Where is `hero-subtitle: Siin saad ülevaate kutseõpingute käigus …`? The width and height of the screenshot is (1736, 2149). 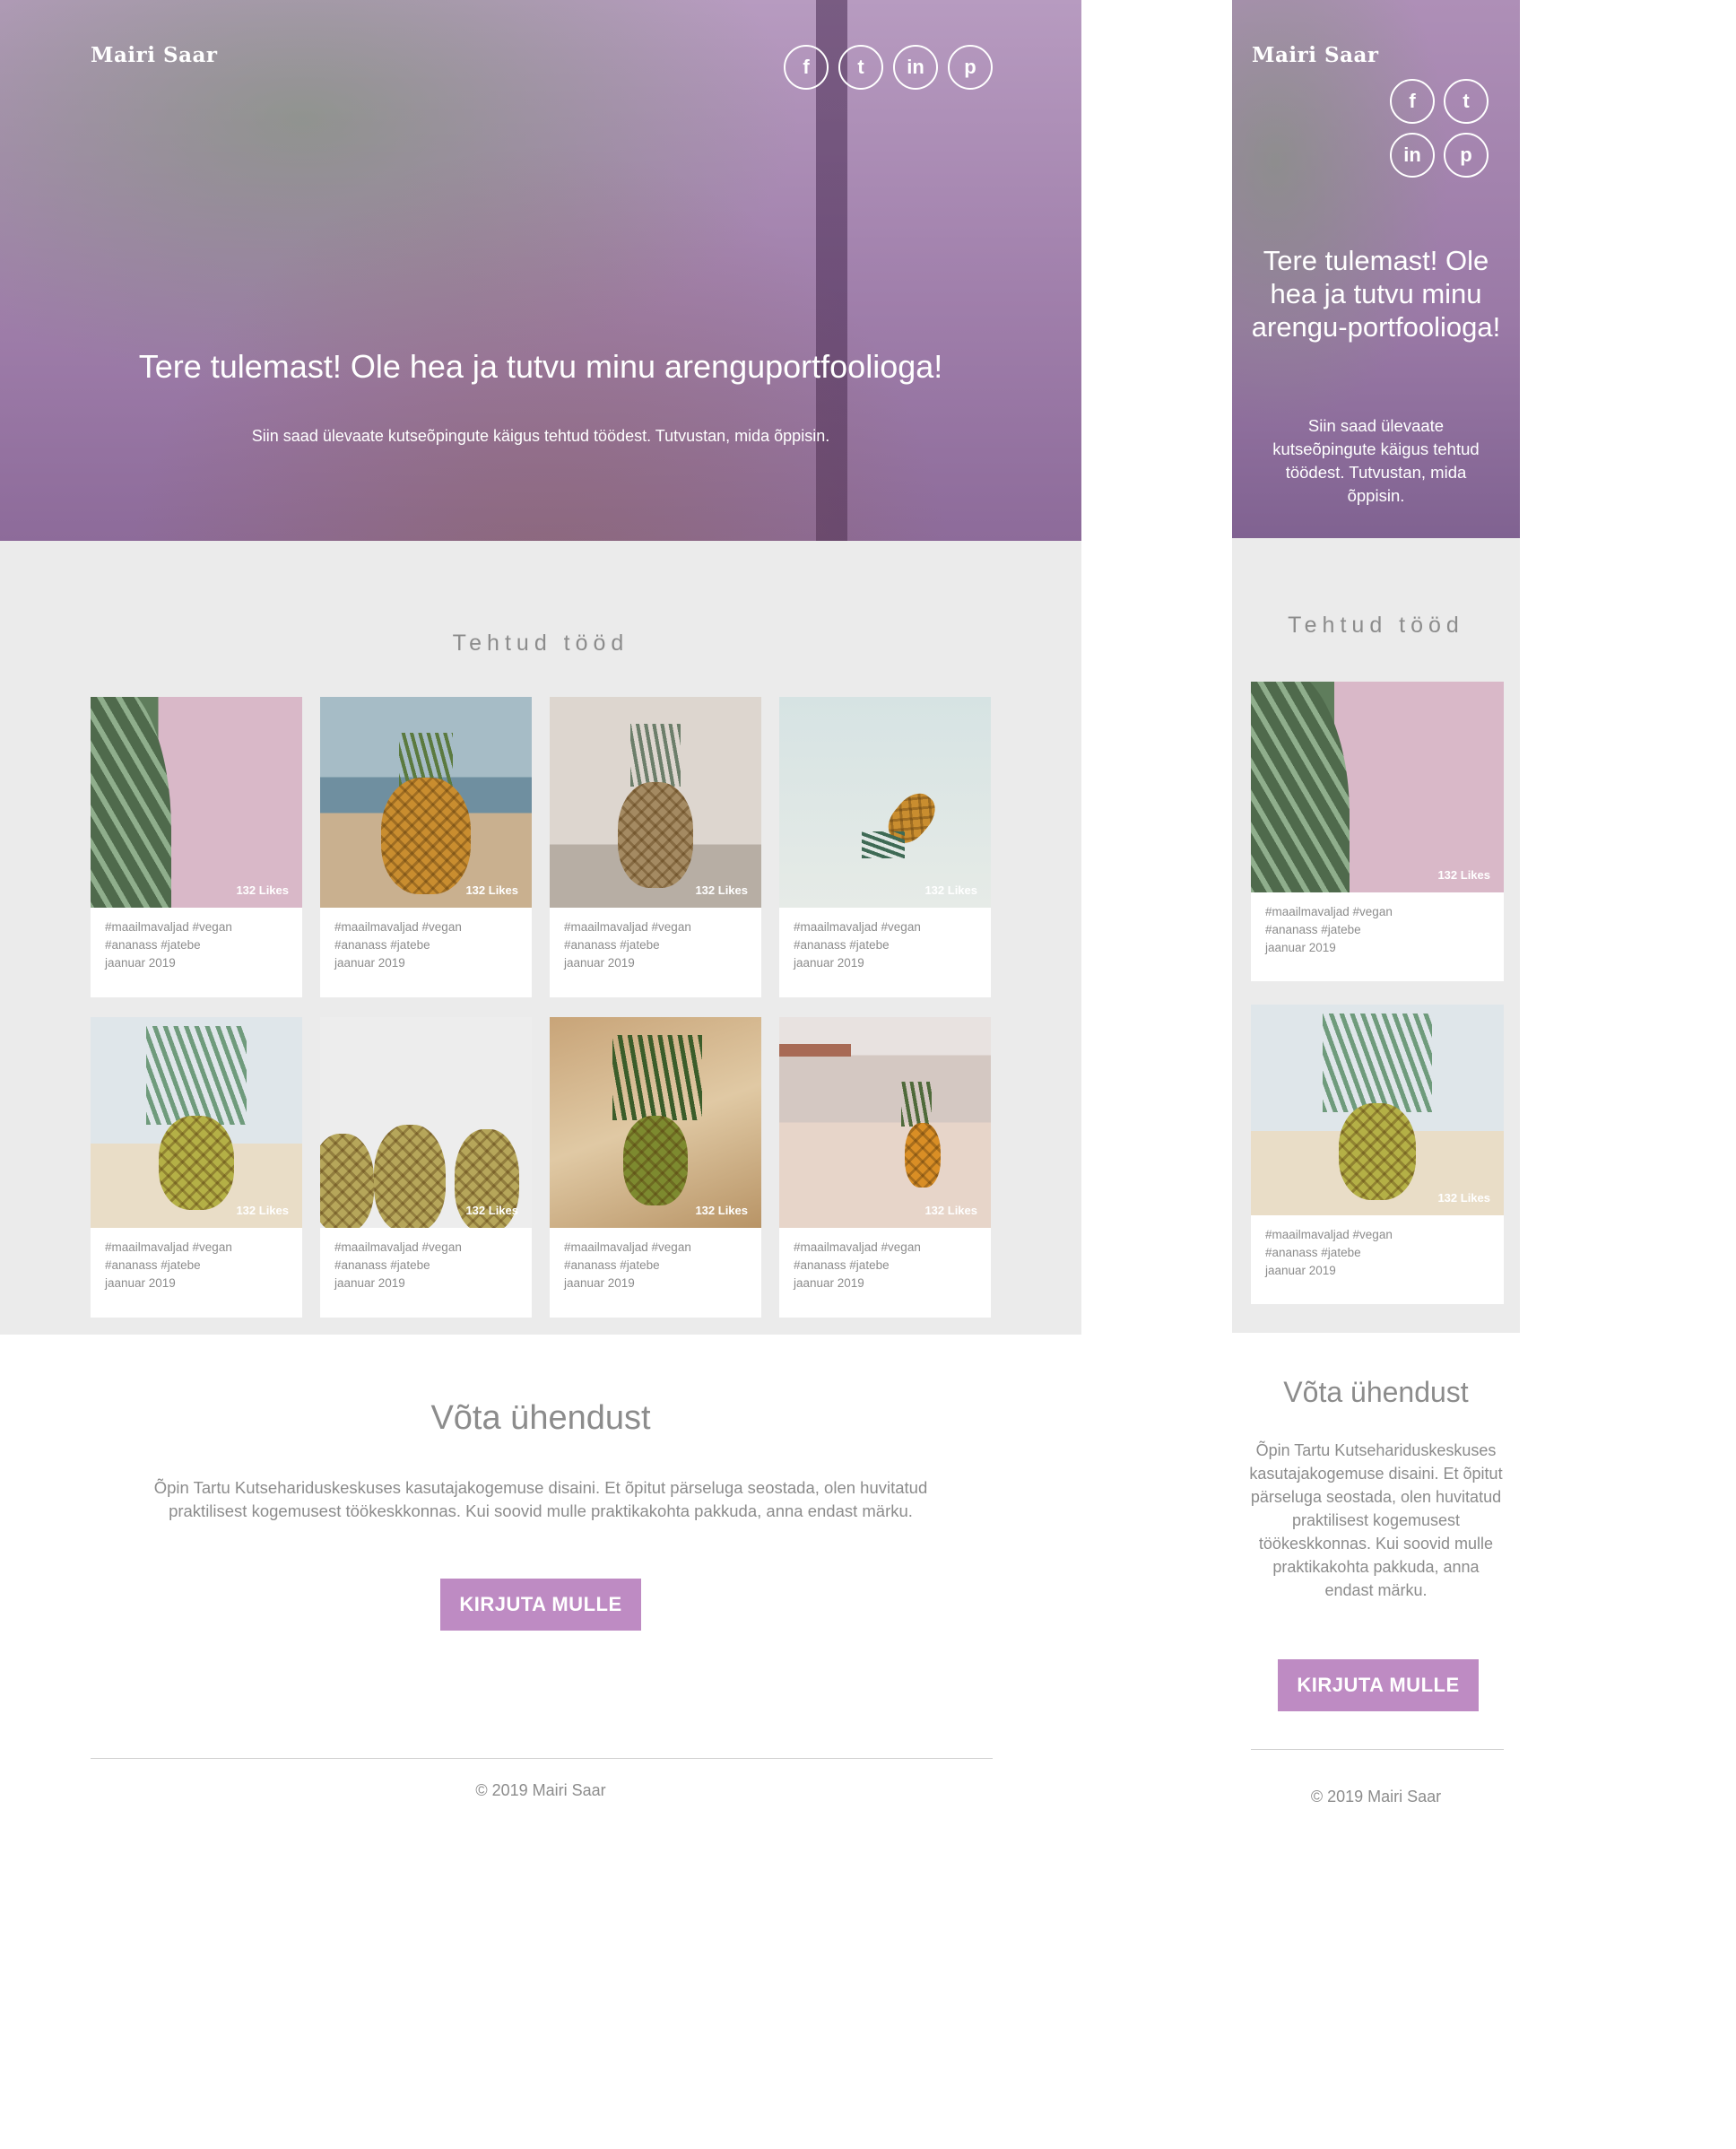
hero-subtitle: Siin saad ülevaate kutseõpingute käigus … is located at coordinates (541, 436).